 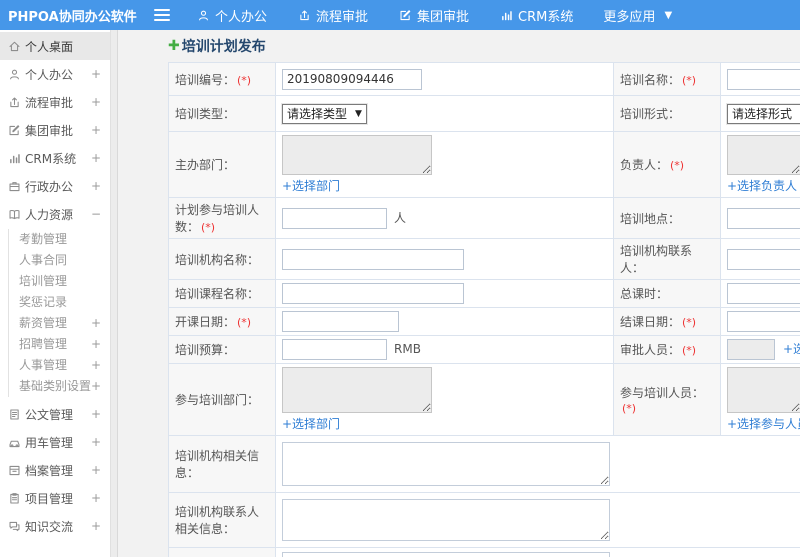 I want to click on budget-unit-label: RMB, so click(x=407, y=349).